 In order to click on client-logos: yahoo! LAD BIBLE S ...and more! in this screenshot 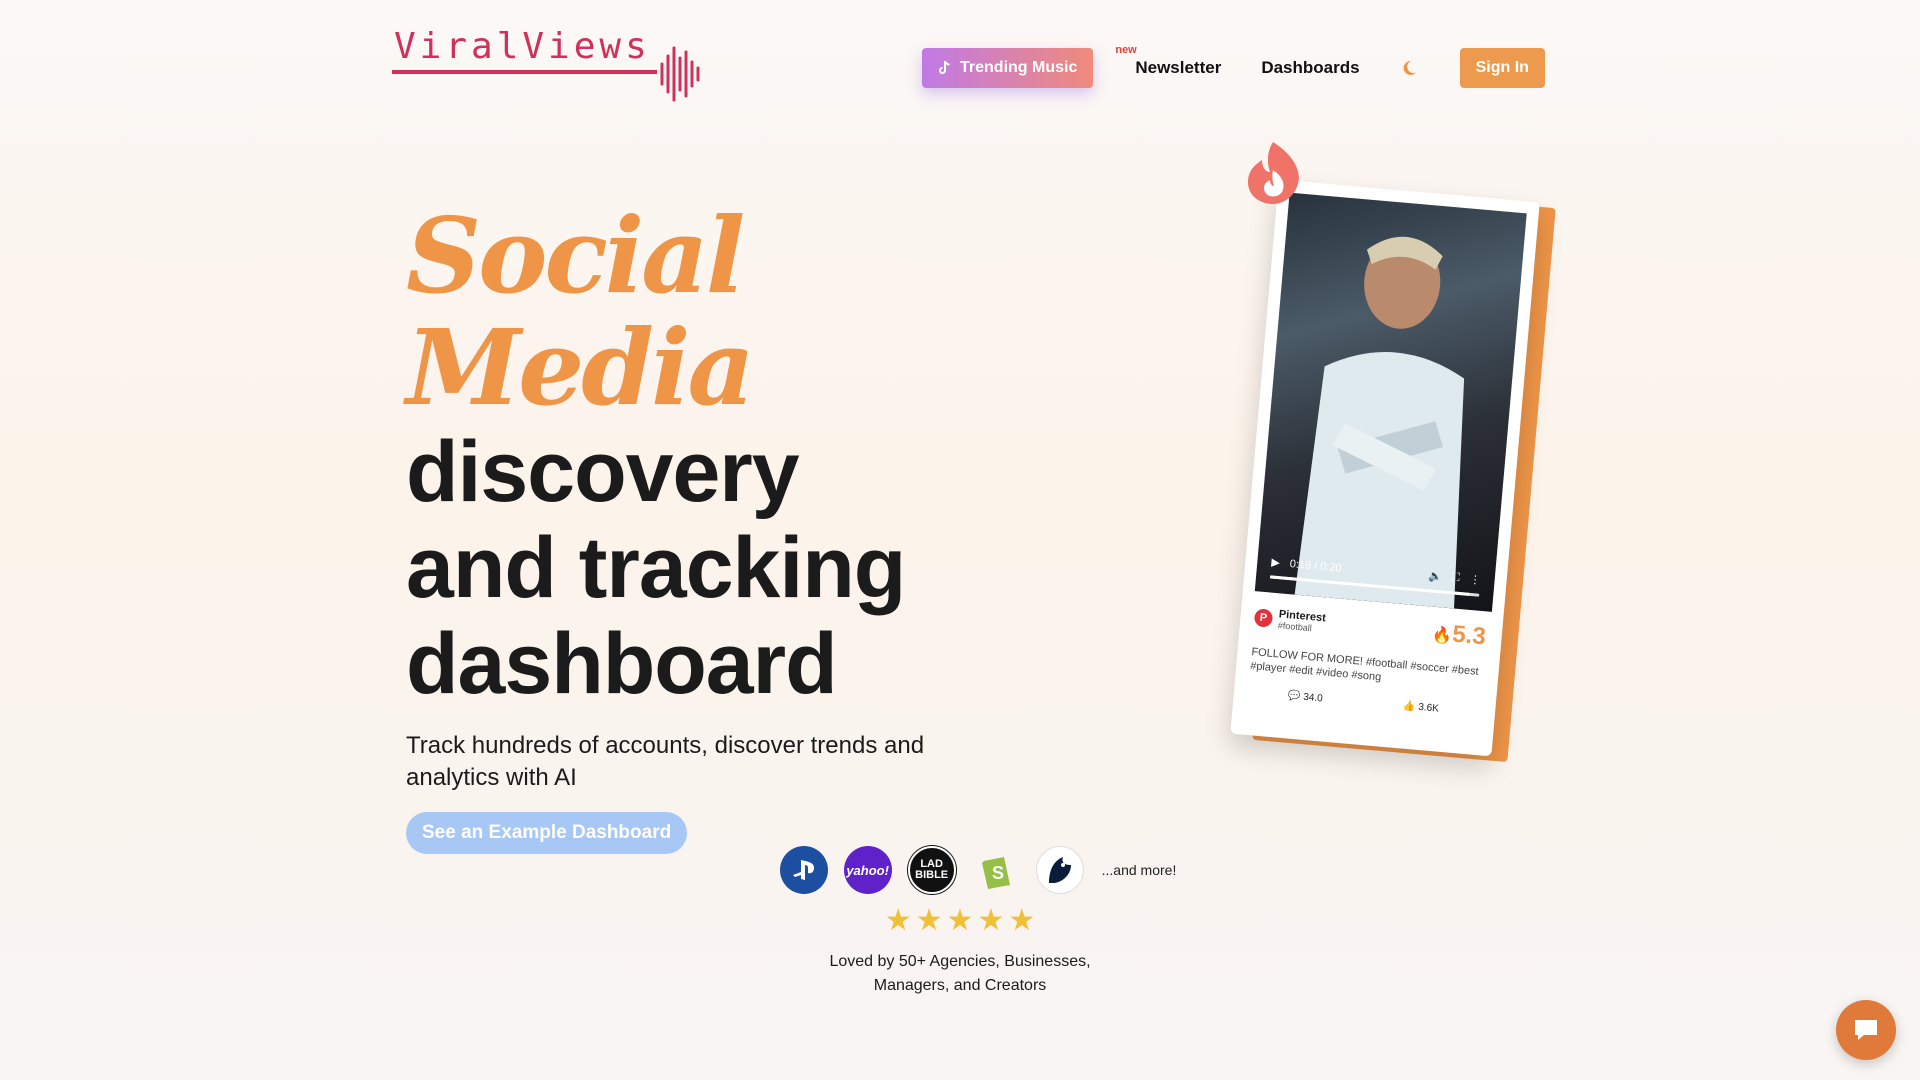, I will do `click(978, 870)`.